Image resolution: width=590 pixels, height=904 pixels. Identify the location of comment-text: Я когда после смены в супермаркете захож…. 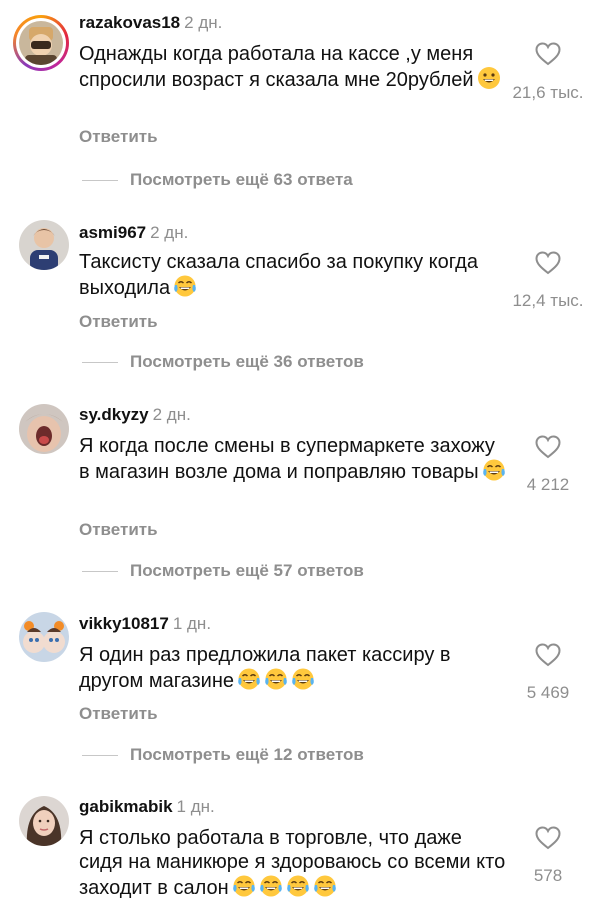
(294, 461).